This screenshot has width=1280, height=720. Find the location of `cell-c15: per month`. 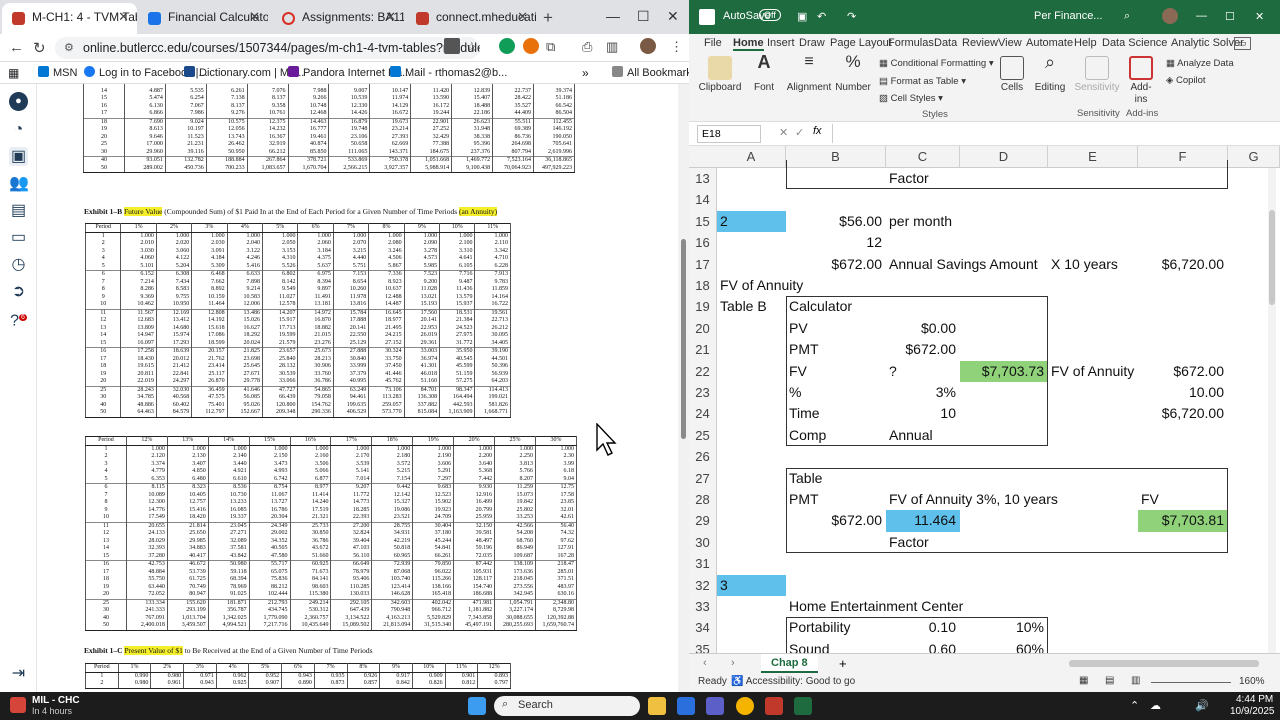

cell-c15: per month is located at coordinates (920, 221).